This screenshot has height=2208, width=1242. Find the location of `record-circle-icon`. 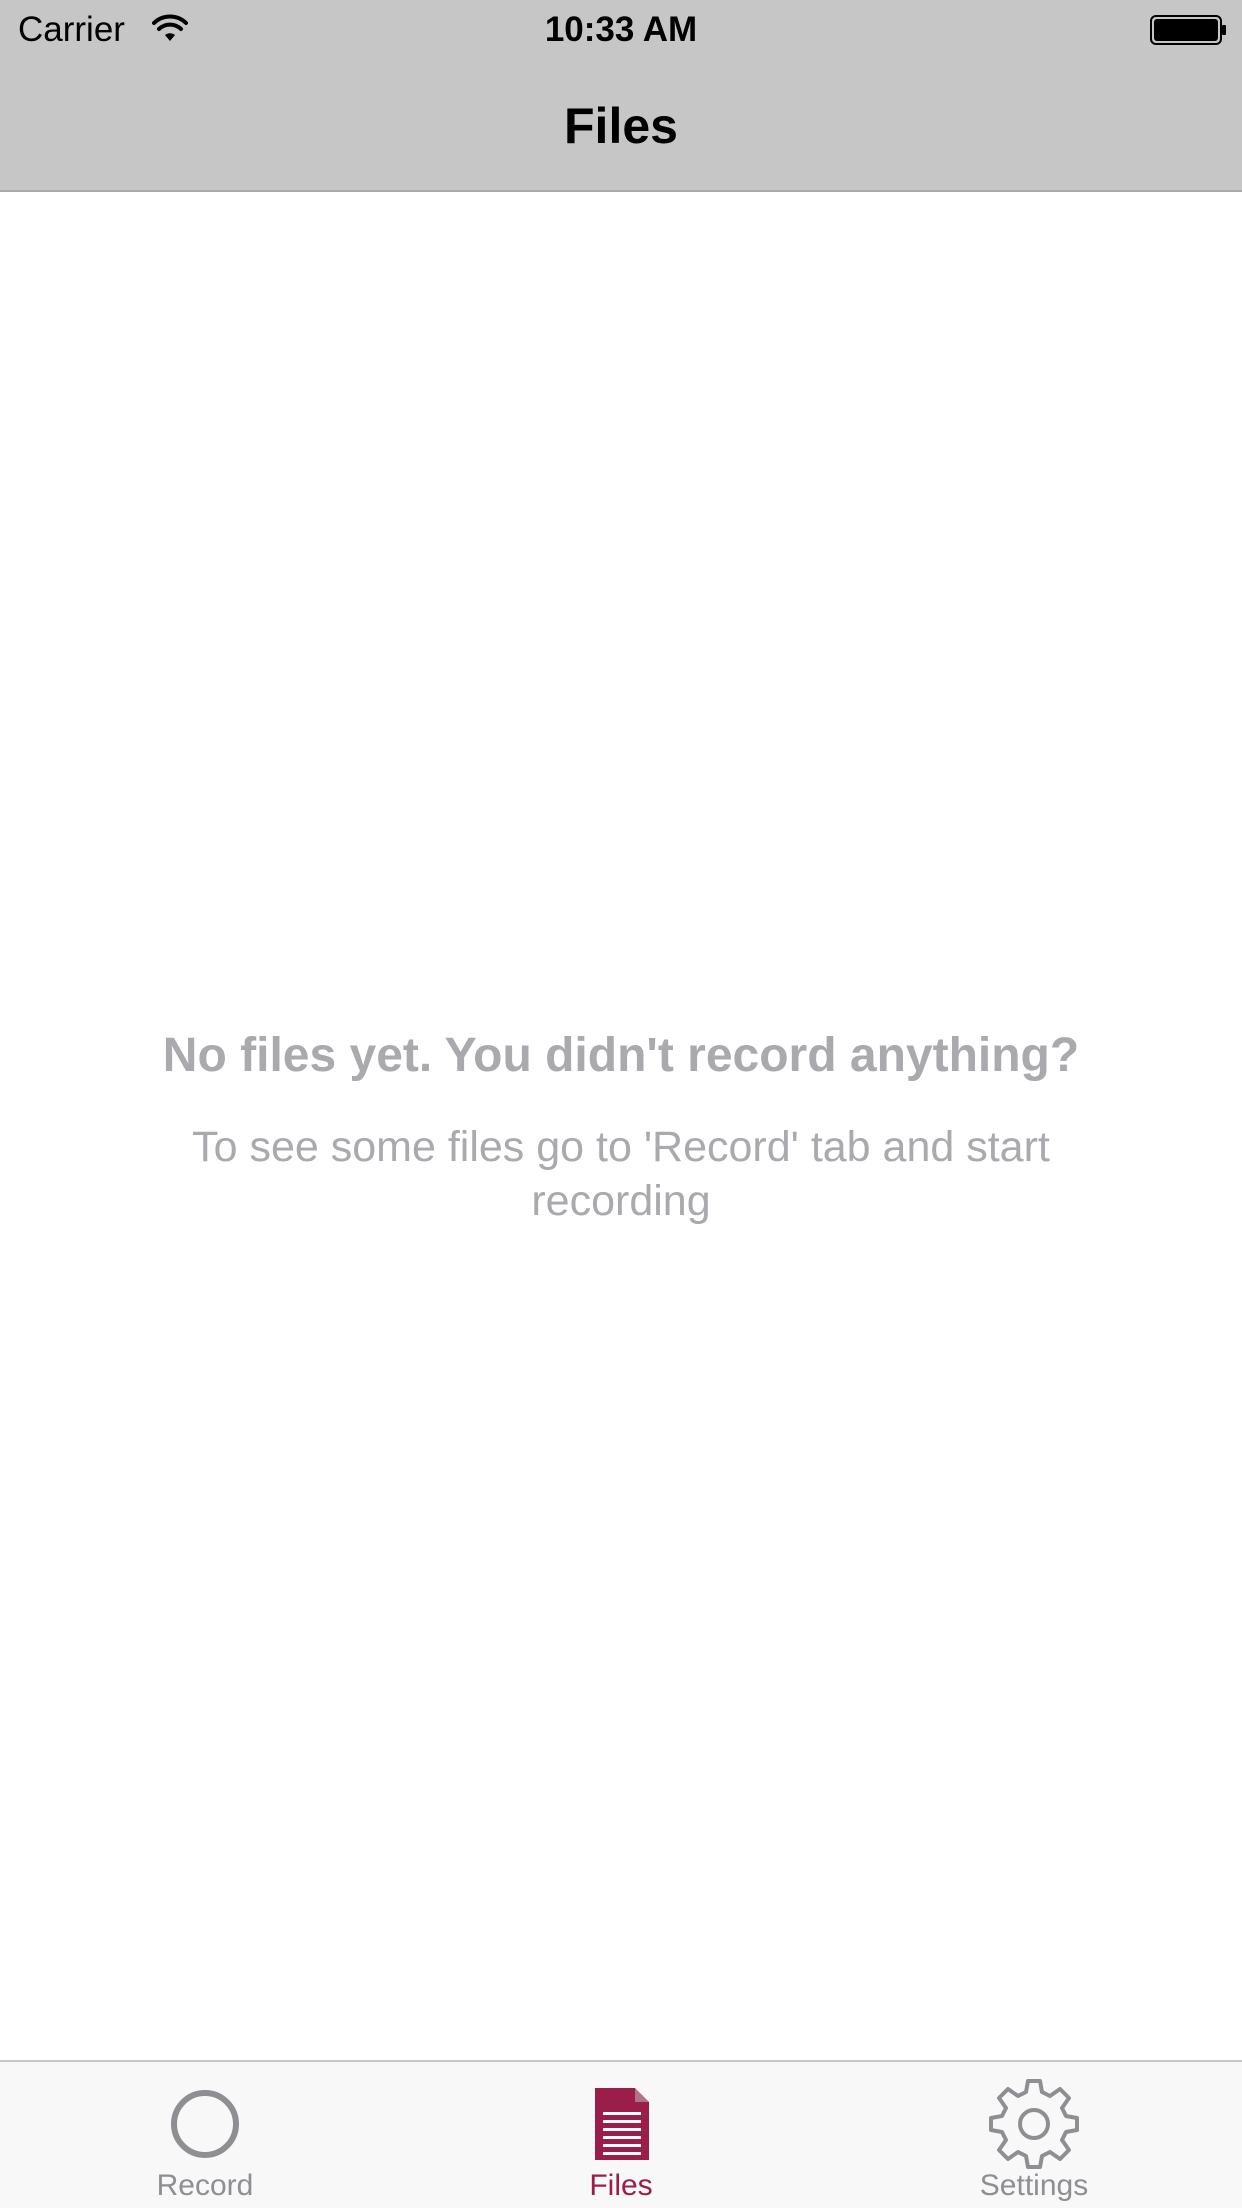

record-circle-icon is located at coordinates (205, 2124).